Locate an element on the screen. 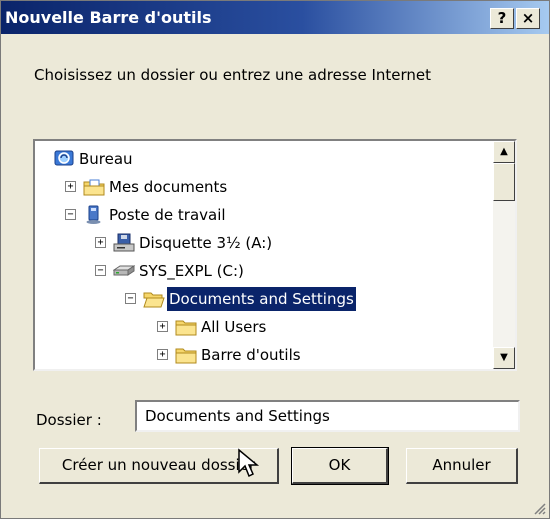  scroll-down-button: ▼ is located at coordinates (504, 358).